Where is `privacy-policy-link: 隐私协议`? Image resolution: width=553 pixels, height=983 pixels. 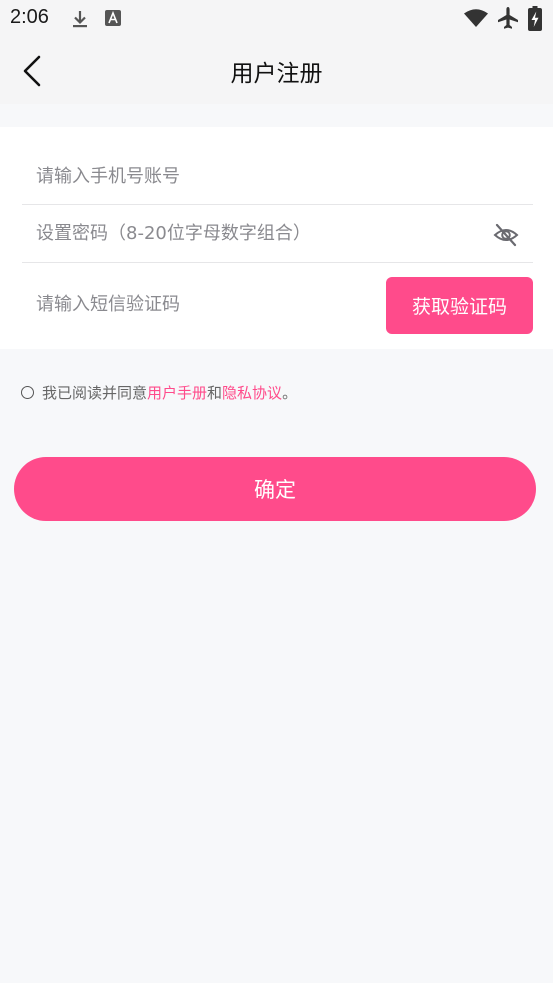 privacy-policy-link: 隐私协议 is located at coordinates (252, 392).